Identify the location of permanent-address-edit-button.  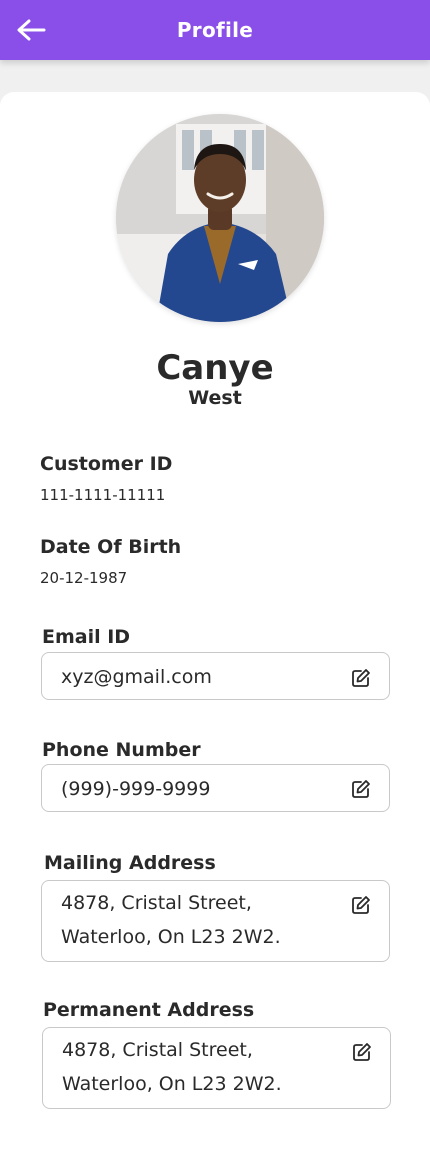
(362, 1052).